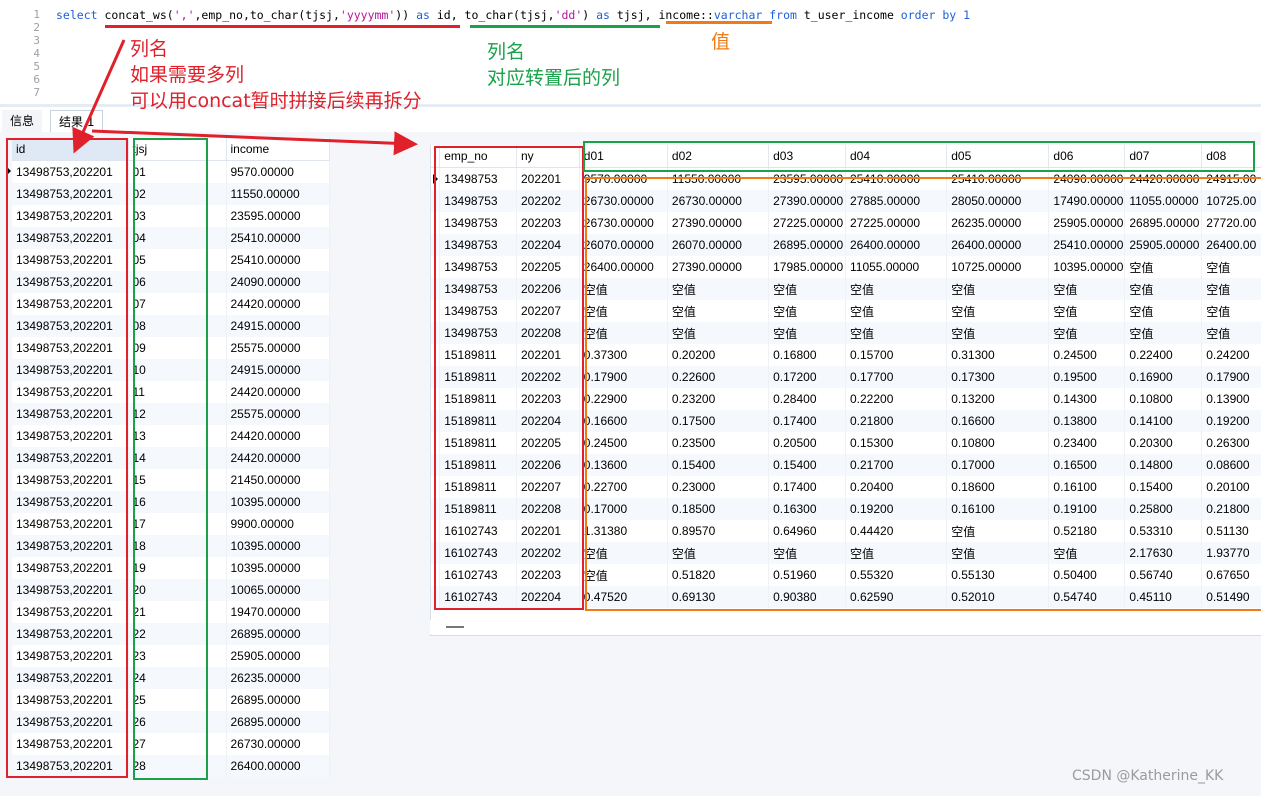 This screenshot has width=1261, height=796. Describe the element at coordinates (254, 142) in the screenshot. I see `arrow-to-pivot-grid` at that location.